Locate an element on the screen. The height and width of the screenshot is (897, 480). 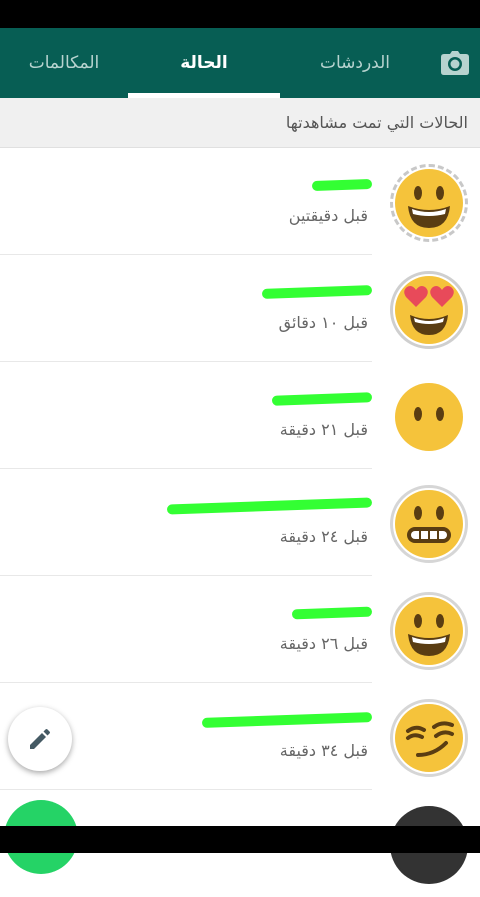
status-time: قبل ٣٤ دقيقة is located at coordinates (323, 750).